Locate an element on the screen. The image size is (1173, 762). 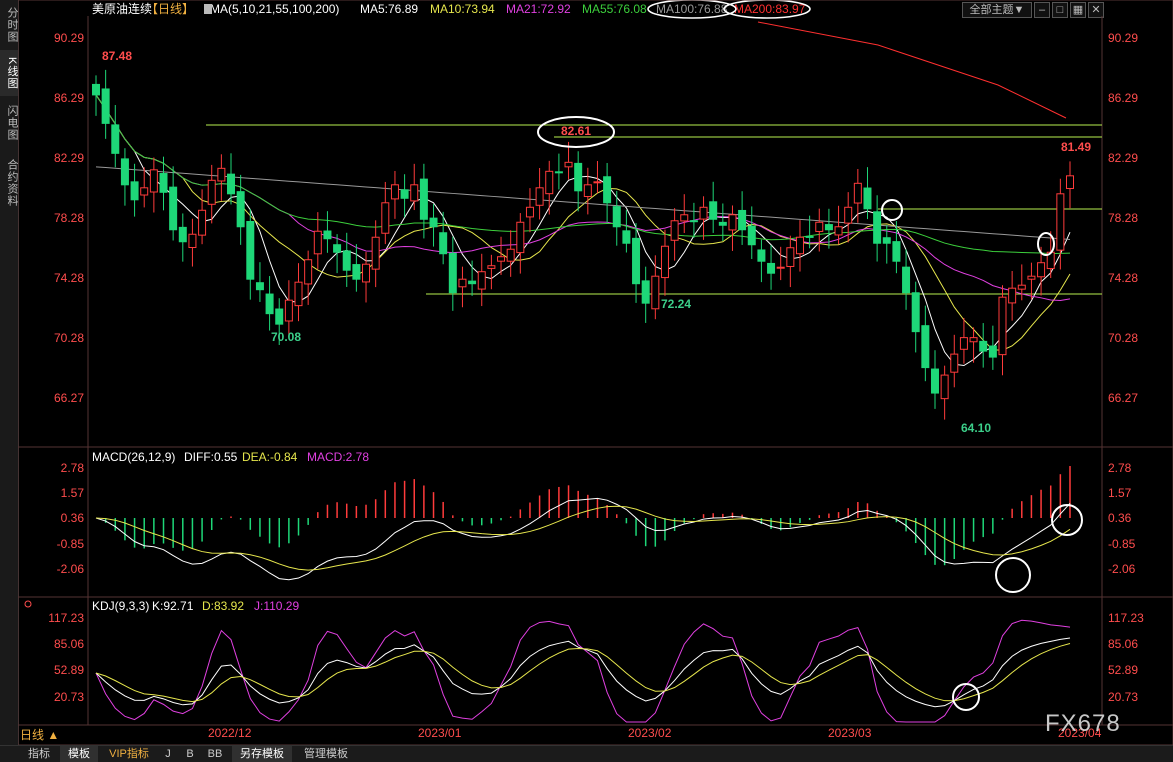
annotation-circle is located at coordinates (1013, 575).